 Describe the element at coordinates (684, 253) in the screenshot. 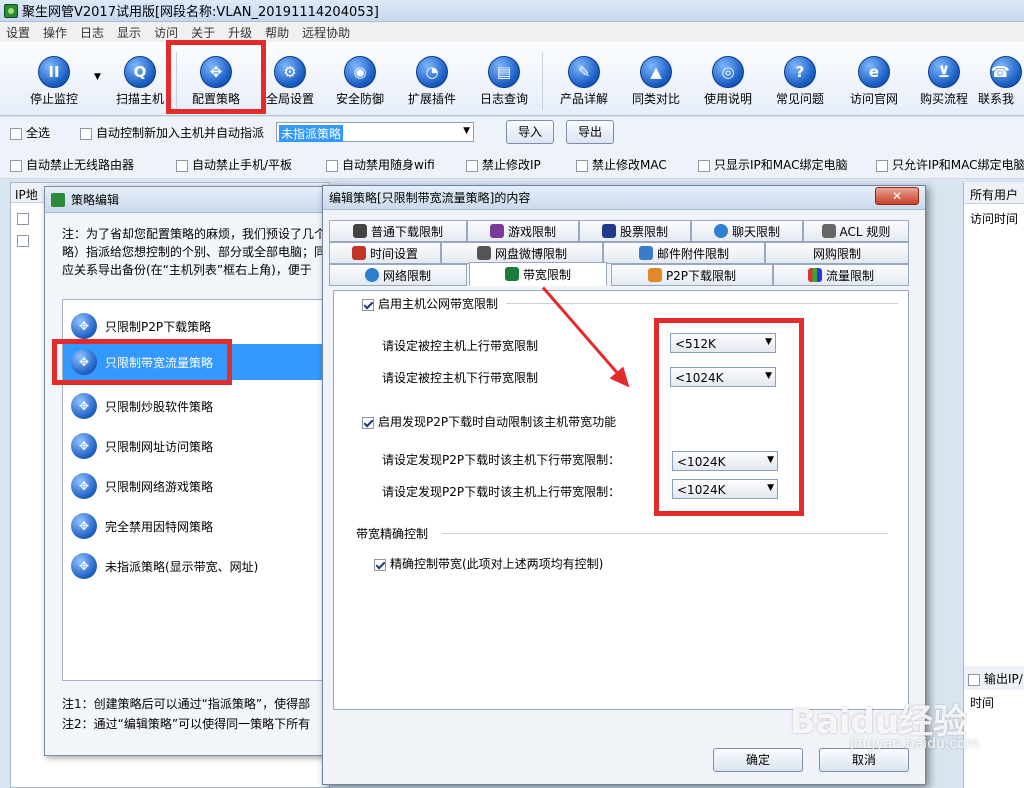

I see `tab-email-limit: 邮件附件限制` at that location.